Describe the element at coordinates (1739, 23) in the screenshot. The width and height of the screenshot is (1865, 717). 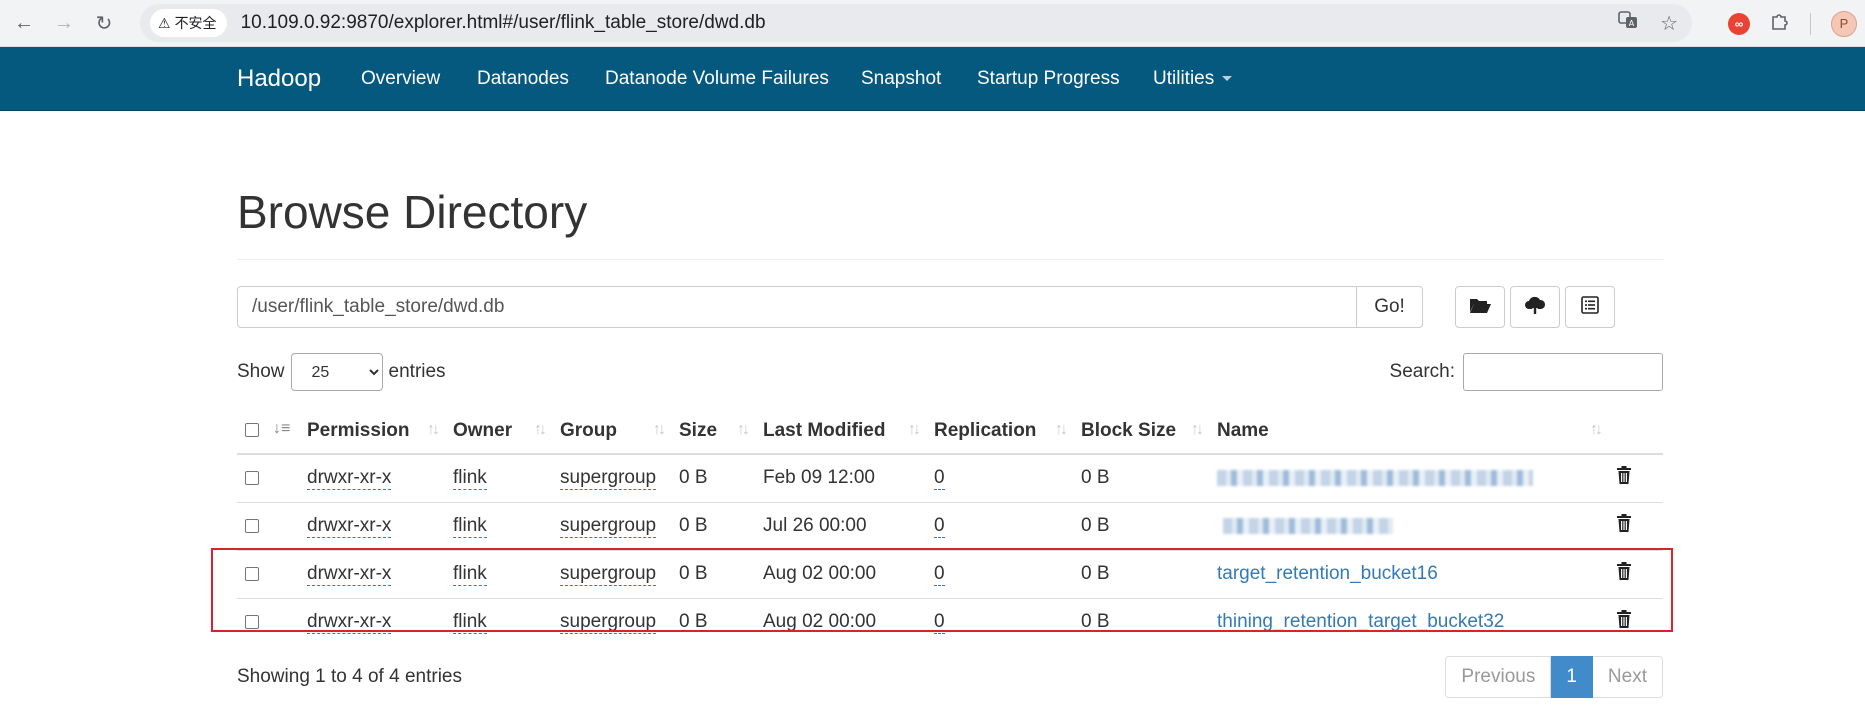
I see `extension-icon: ∞` at that location.